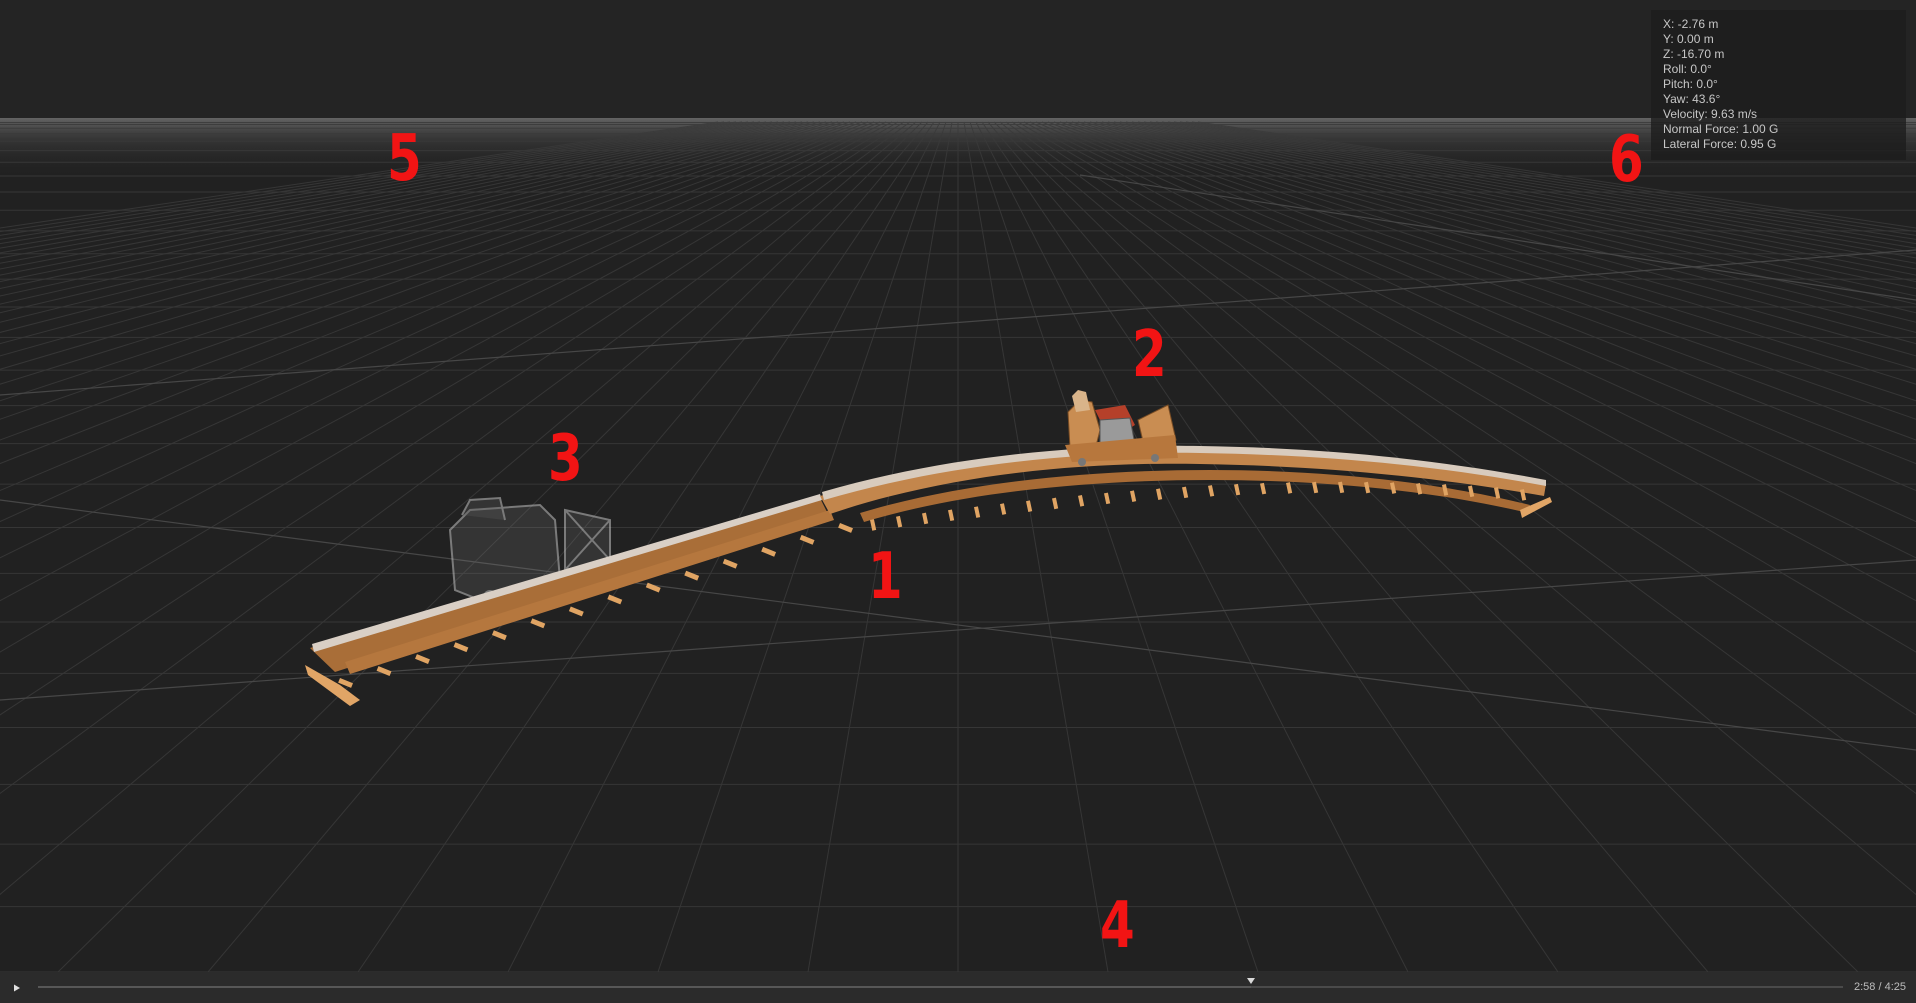 The height and width of the screenshot is (1003, 1916). Describe the element at coordinates (1880, 987) in the screenshot. I see `time-readout: 2:58 / 4:25` at that location.